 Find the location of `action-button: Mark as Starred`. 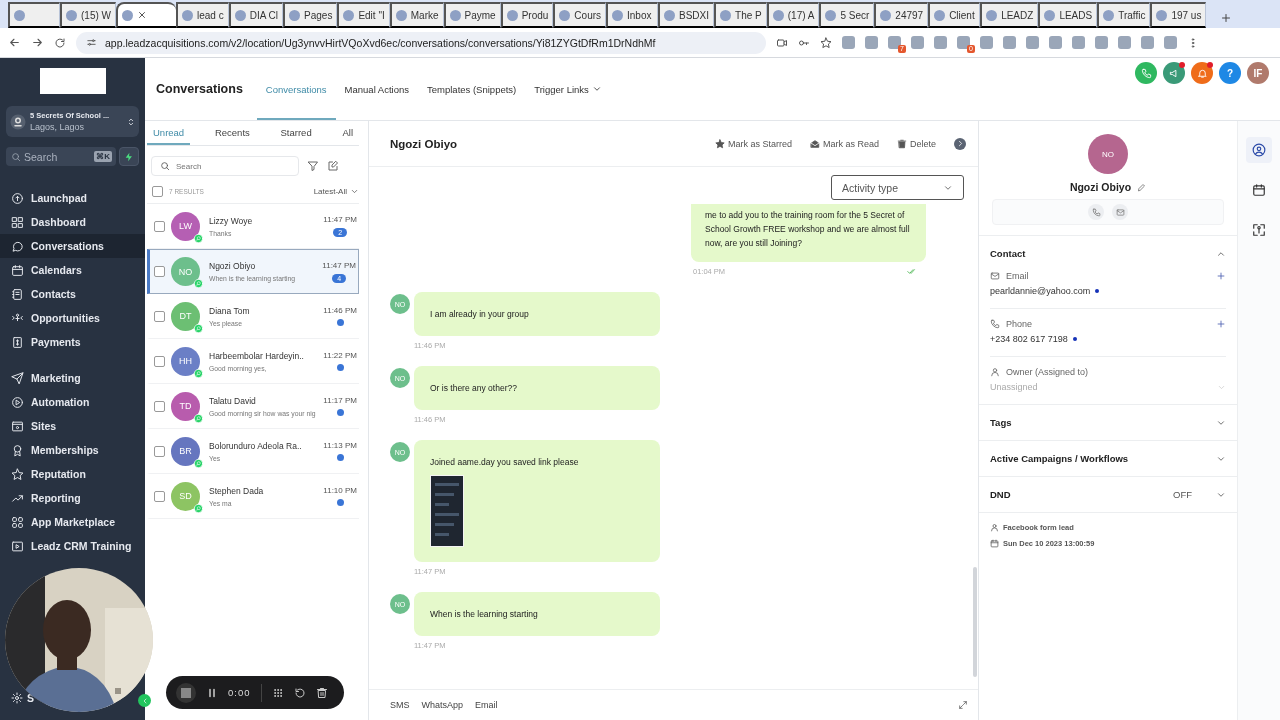

action-button: Mark as Starred is located at coordinates (753, 143).